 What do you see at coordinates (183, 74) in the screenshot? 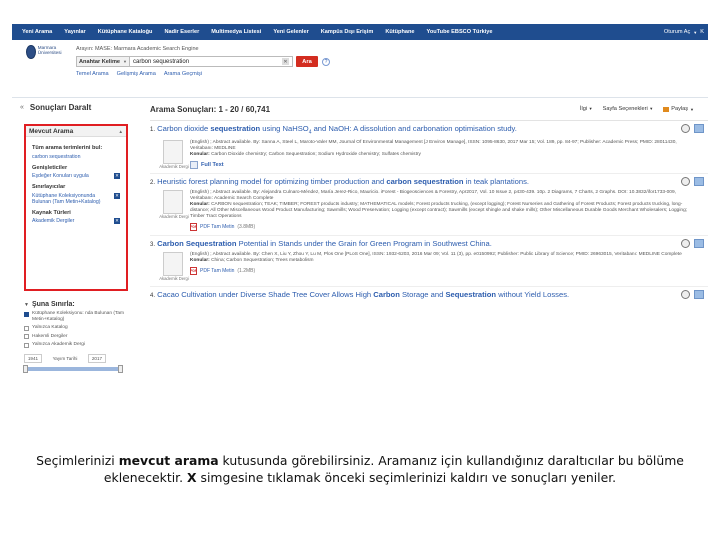
I see `search-history-link: Arama Geçmişi` at bounding box center [183, 74].